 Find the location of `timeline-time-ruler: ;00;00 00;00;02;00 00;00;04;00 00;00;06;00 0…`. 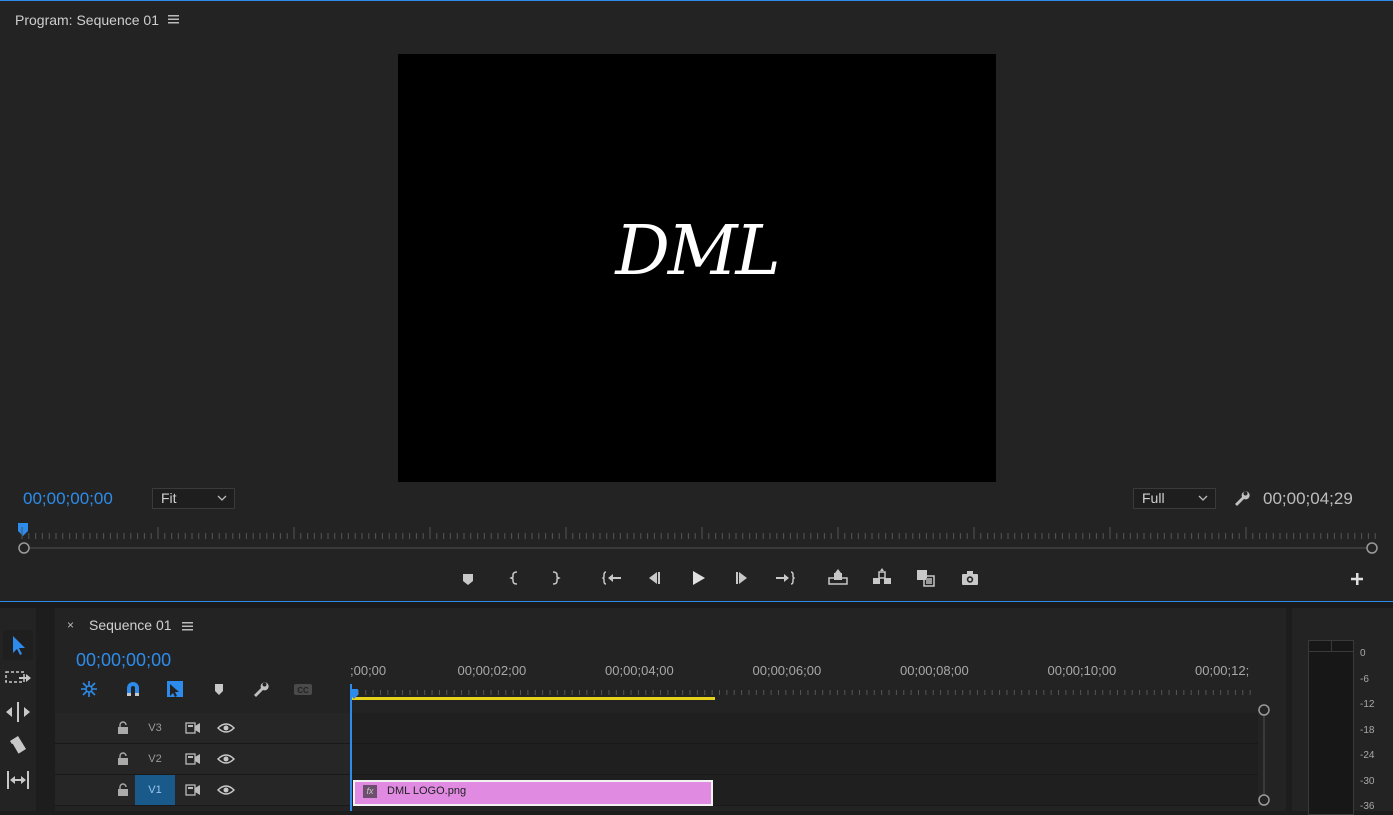

timeline-time-ruler: ;00;00 00;00;02;00 00;00;04;00 00;00;06;00 0… is located at coordinates (805, 680).